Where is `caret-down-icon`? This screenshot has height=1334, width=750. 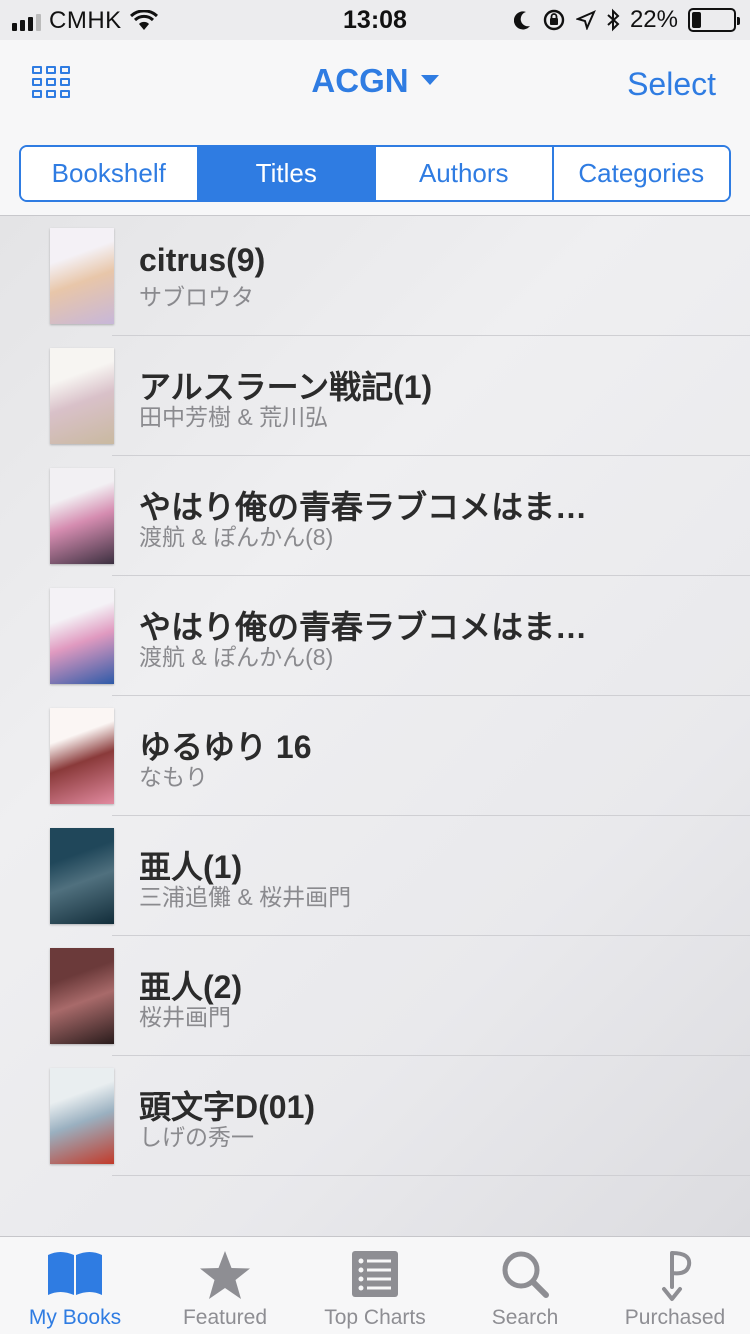 caret-down-icon is located at coordinates (429, 80).